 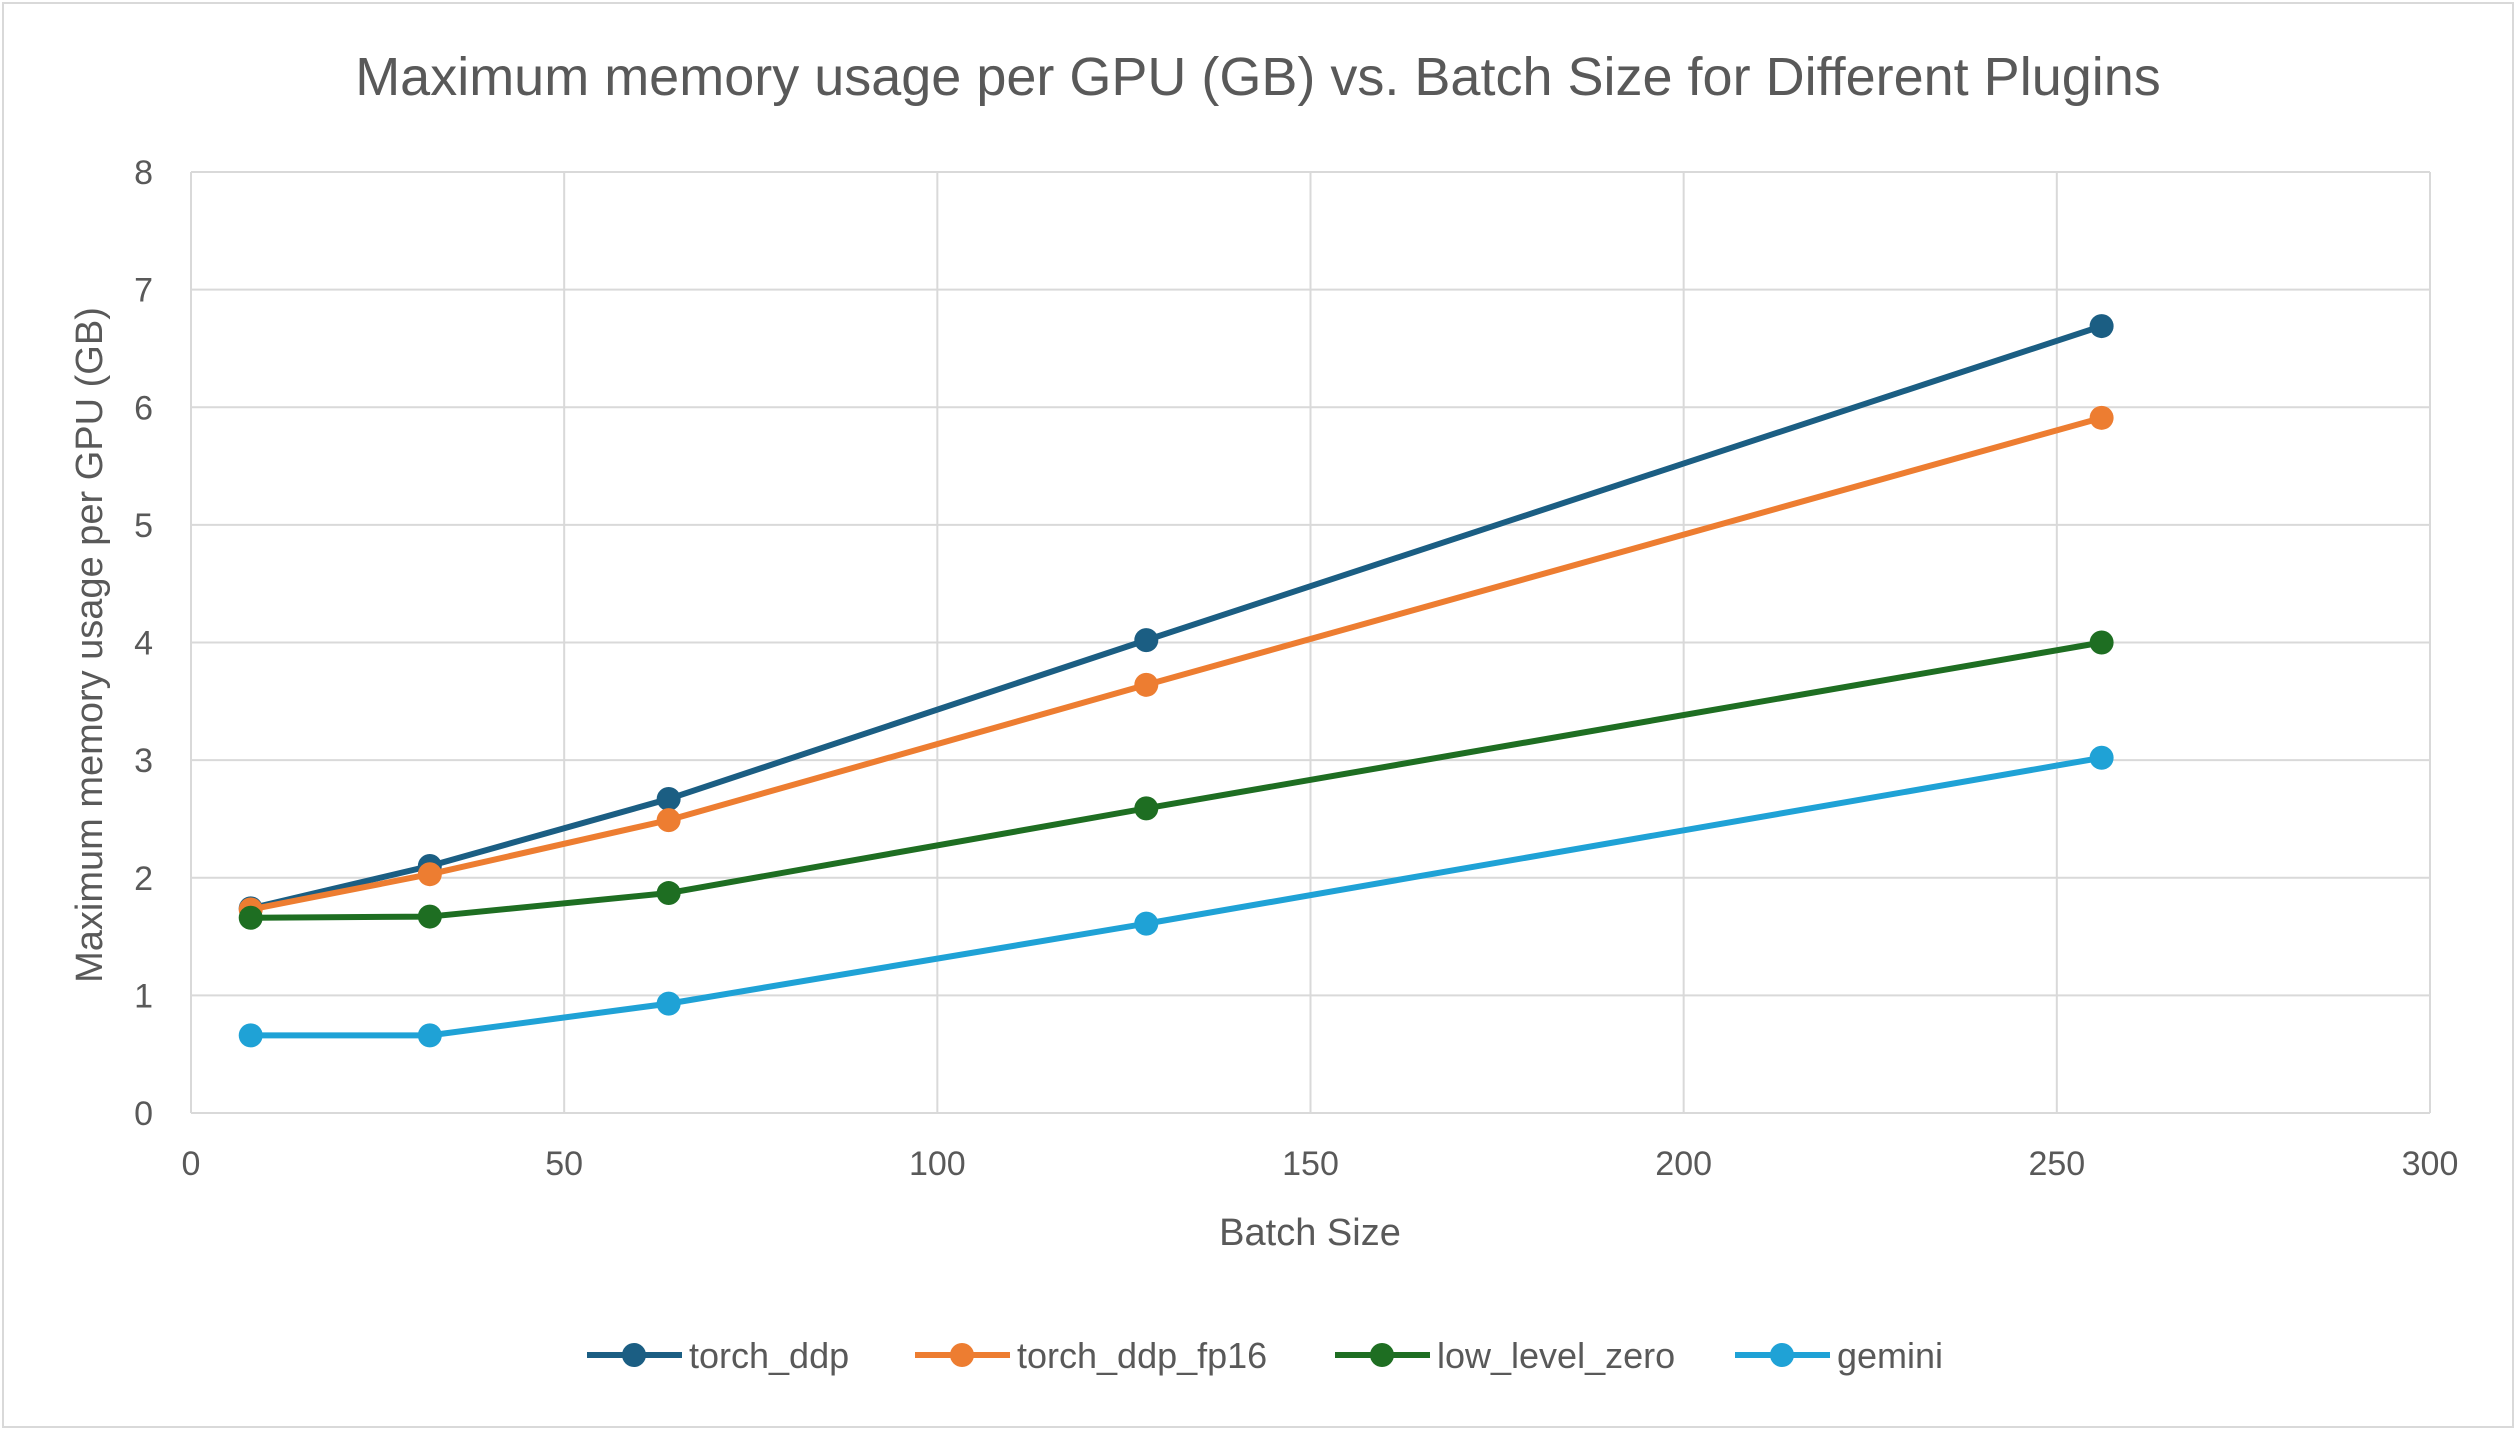 I want to click on x-axis-ticks: 0 50 100 150 200 250 300, so click(x=1320, y=1164).